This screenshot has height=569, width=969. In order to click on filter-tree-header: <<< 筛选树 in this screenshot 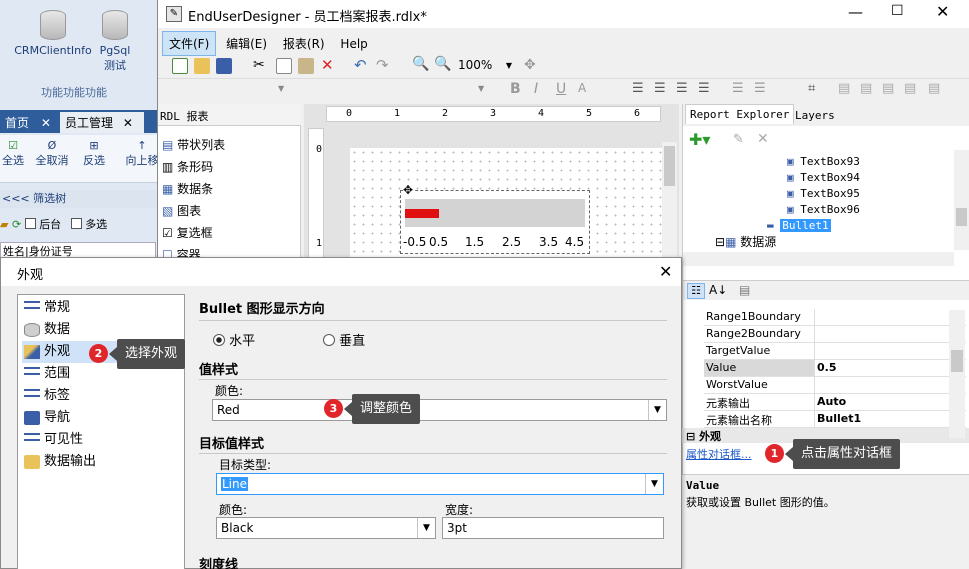, I will do `click(80, 199)`.